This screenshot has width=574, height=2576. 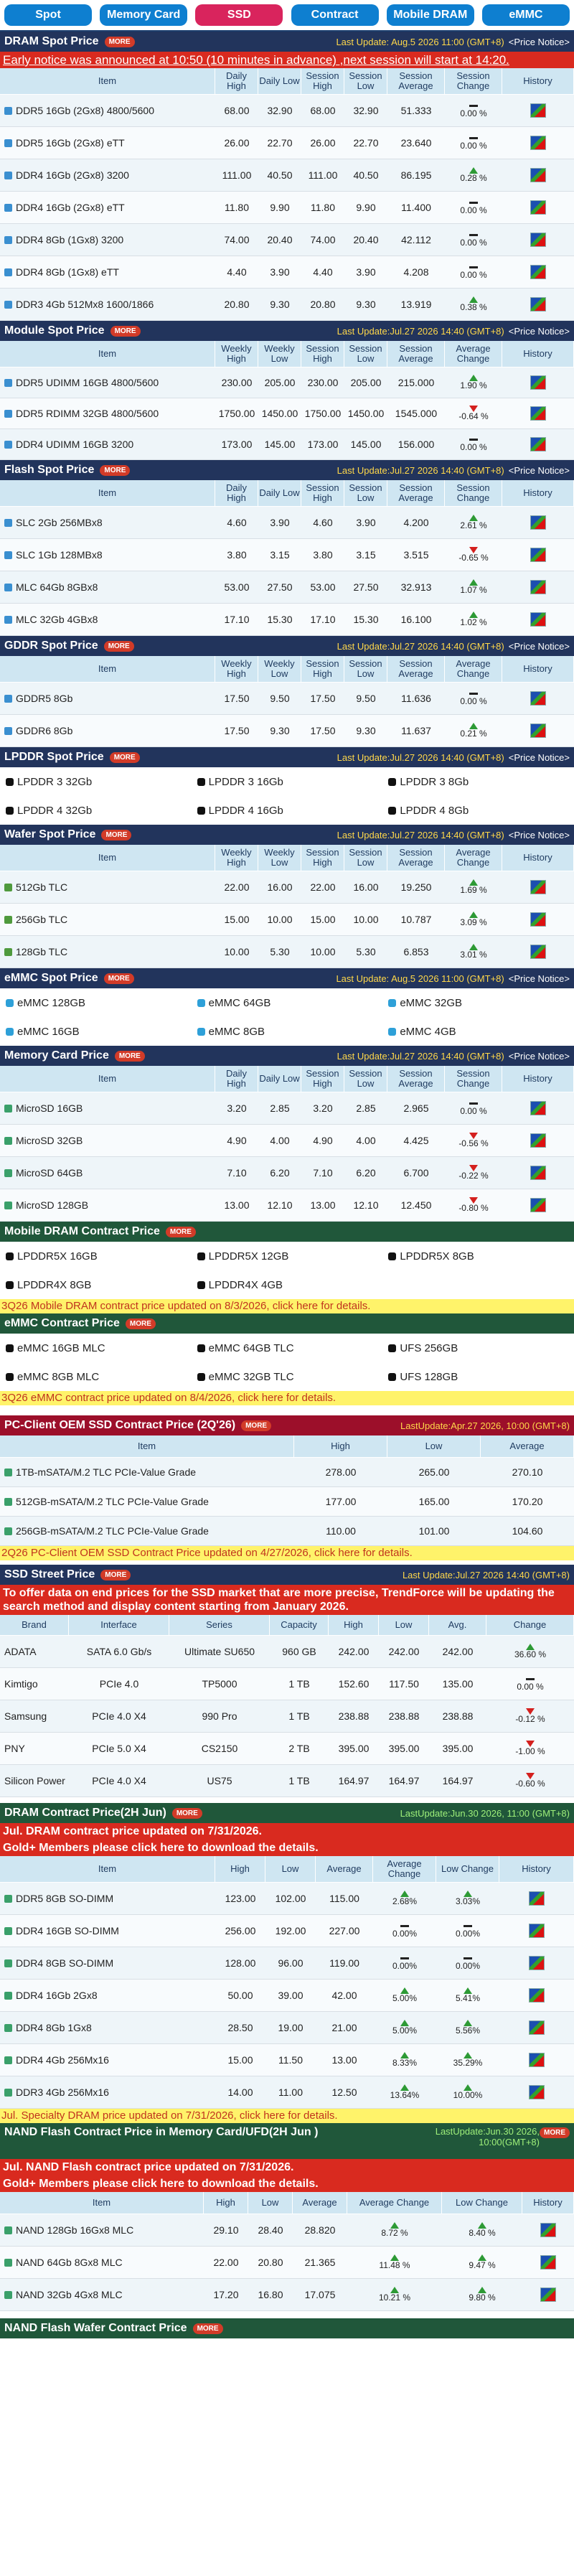 What do you see at coordinates (34, 1749) in the screenshot?
I see `cell-value: PNY` at bounding box center [34, 1749].